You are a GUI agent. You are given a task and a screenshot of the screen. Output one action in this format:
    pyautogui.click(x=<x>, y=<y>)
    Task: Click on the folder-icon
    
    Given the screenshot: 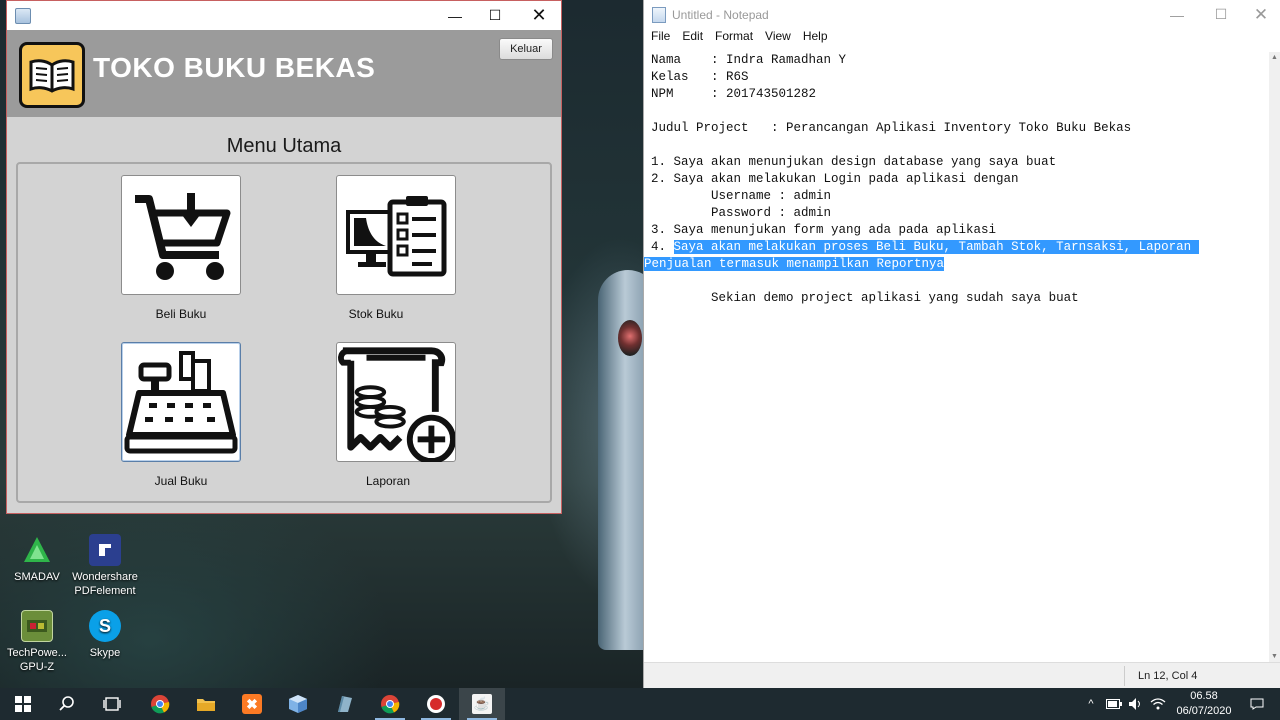 What is the action you would take?
    pyautogui.click(x=206, y=705)
    